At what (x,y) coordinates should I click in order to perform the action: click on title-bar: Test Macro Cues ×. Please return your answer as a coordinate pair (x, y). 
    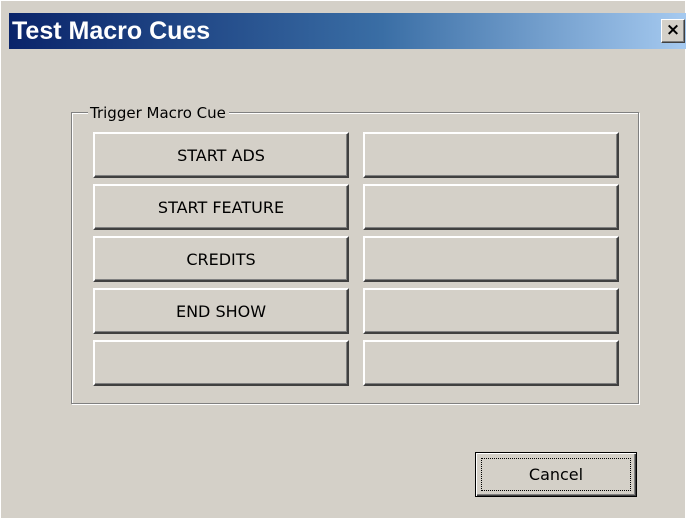
    Looking at the image, I should click on (347, 31).